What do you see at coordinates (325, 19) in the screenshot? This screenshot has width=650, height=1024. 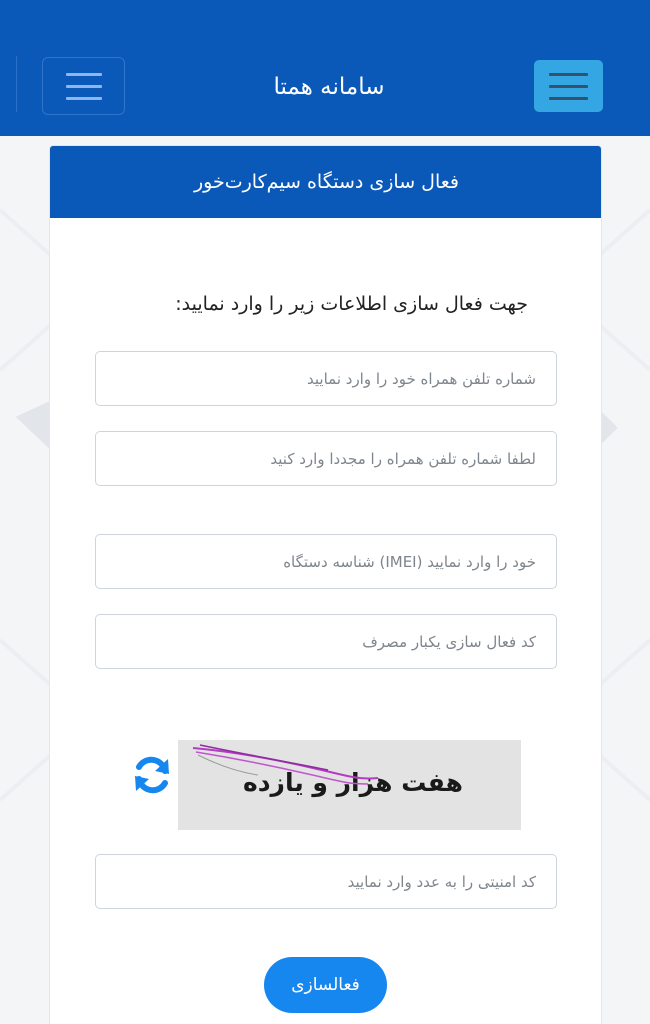 I see `status-bar` at bounding box center [325, 19].